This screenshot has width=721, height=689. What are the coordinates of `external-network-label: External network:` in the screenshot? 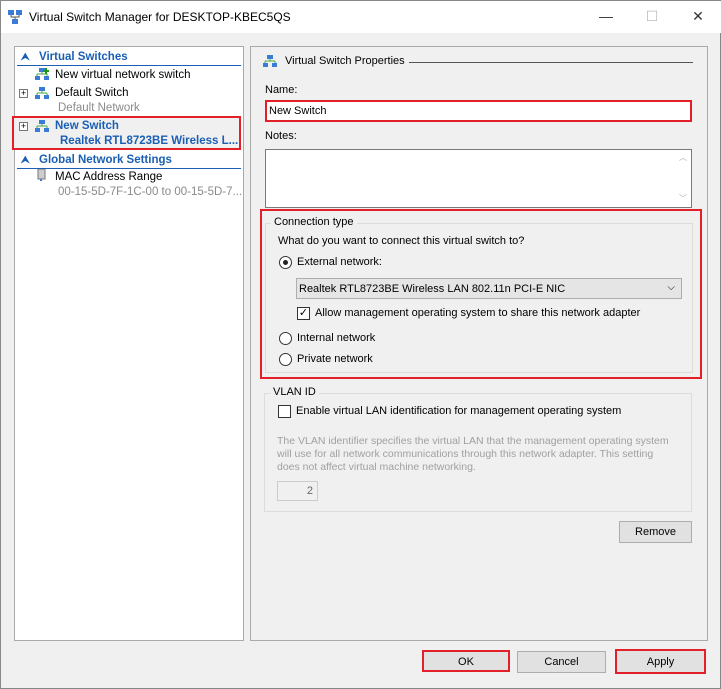 It's located at (339, 262).